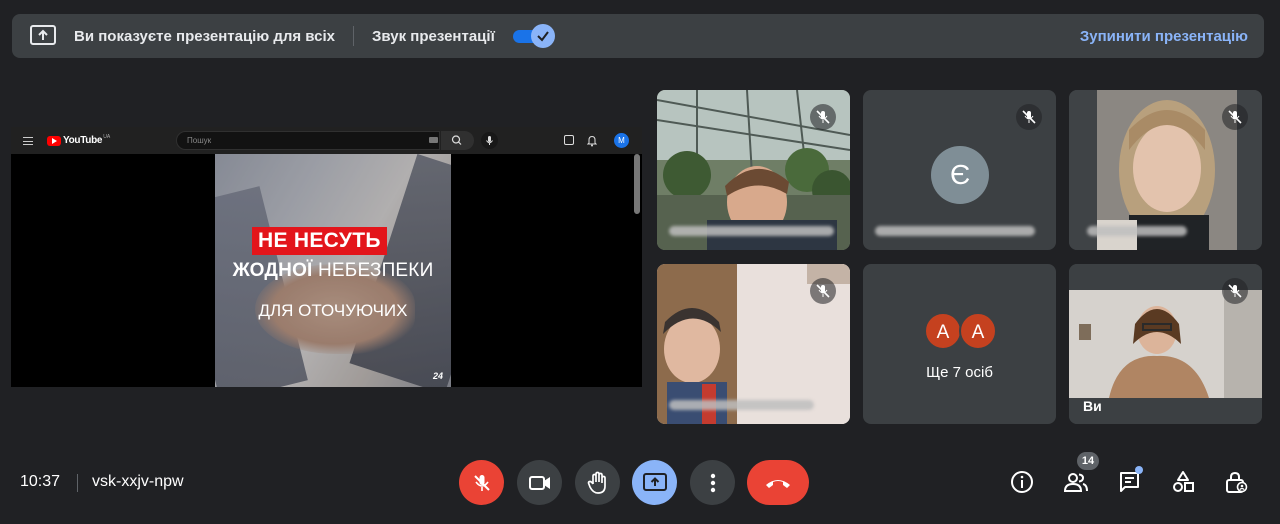  I want to click on people-icon, so click(1075, 482).